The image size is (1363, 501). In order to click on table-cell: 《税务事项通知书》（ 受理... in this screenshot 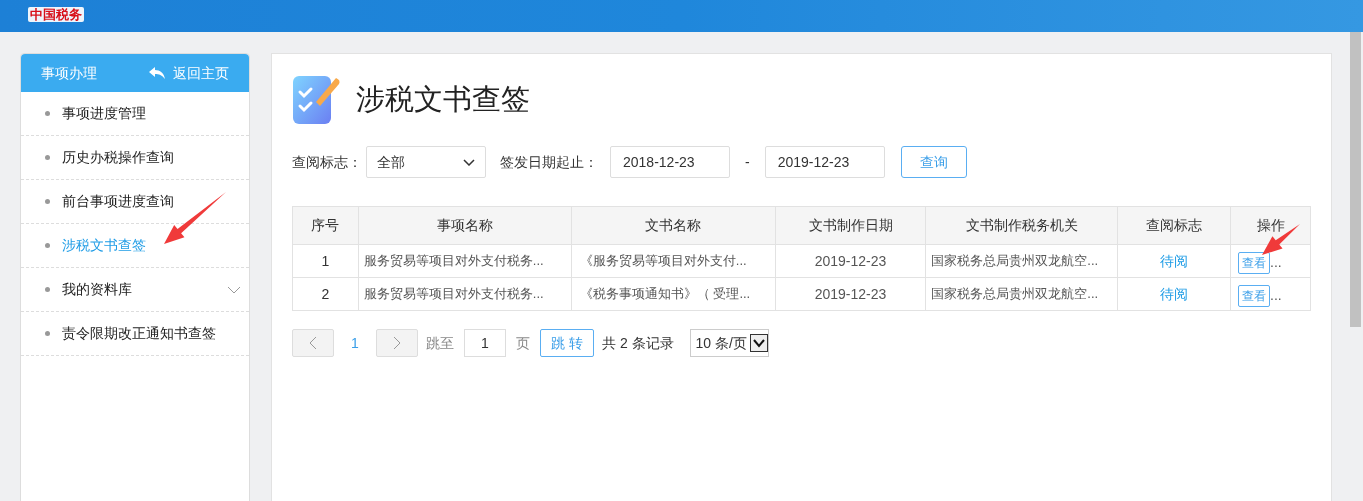, I will do `click(673, 294)`.